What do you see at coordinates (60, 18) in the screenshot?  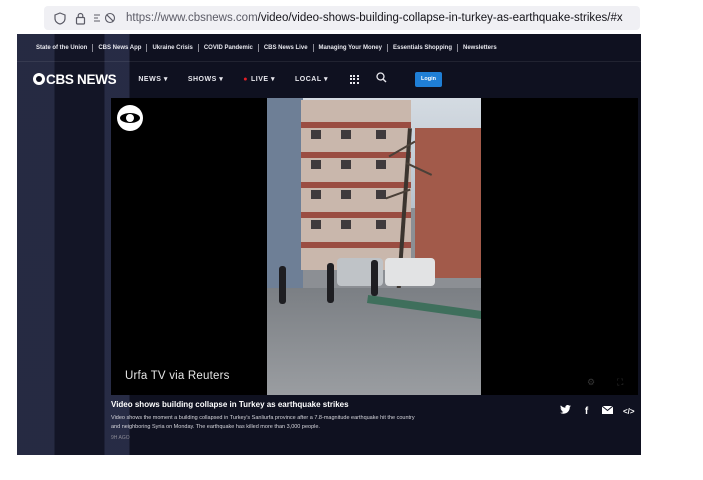 I see `shield-icon` at bounding box center [60, 18].